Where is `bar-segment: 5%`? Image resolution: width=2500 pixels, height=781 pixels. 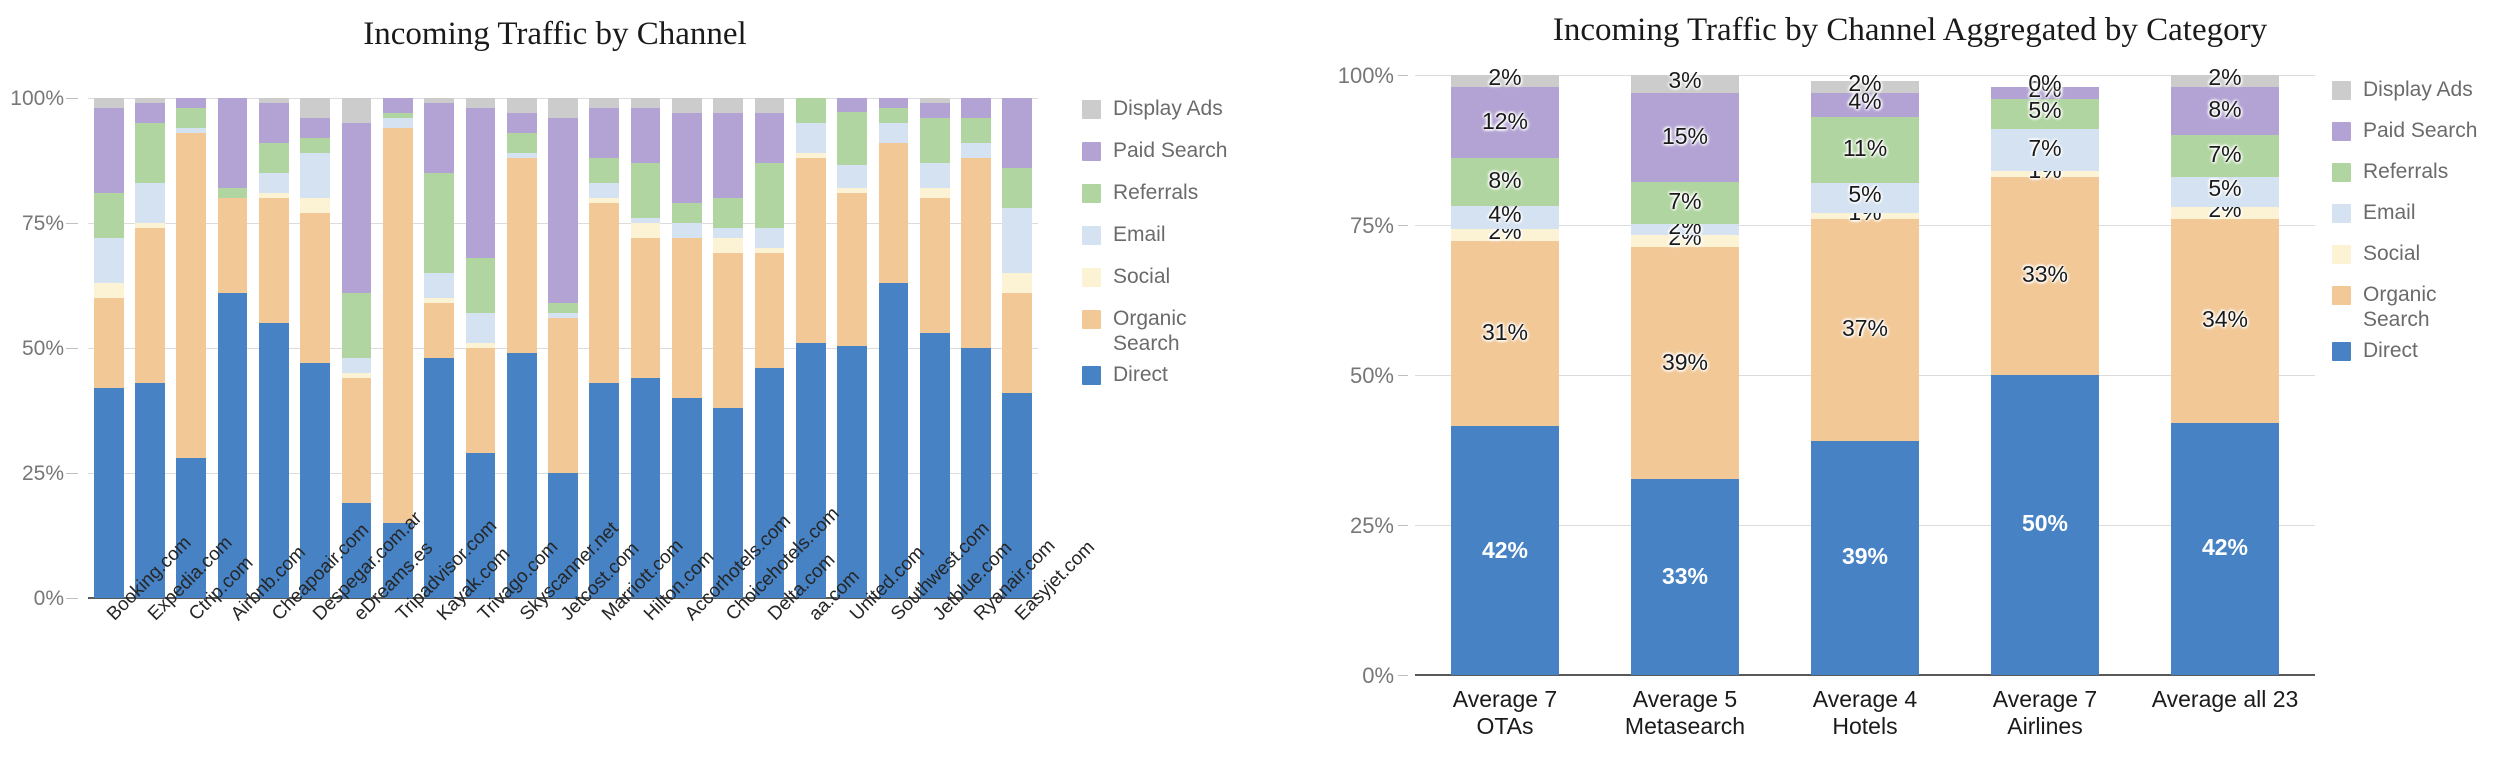 bar-segment: 5% is located at coordinates (1865, 197).